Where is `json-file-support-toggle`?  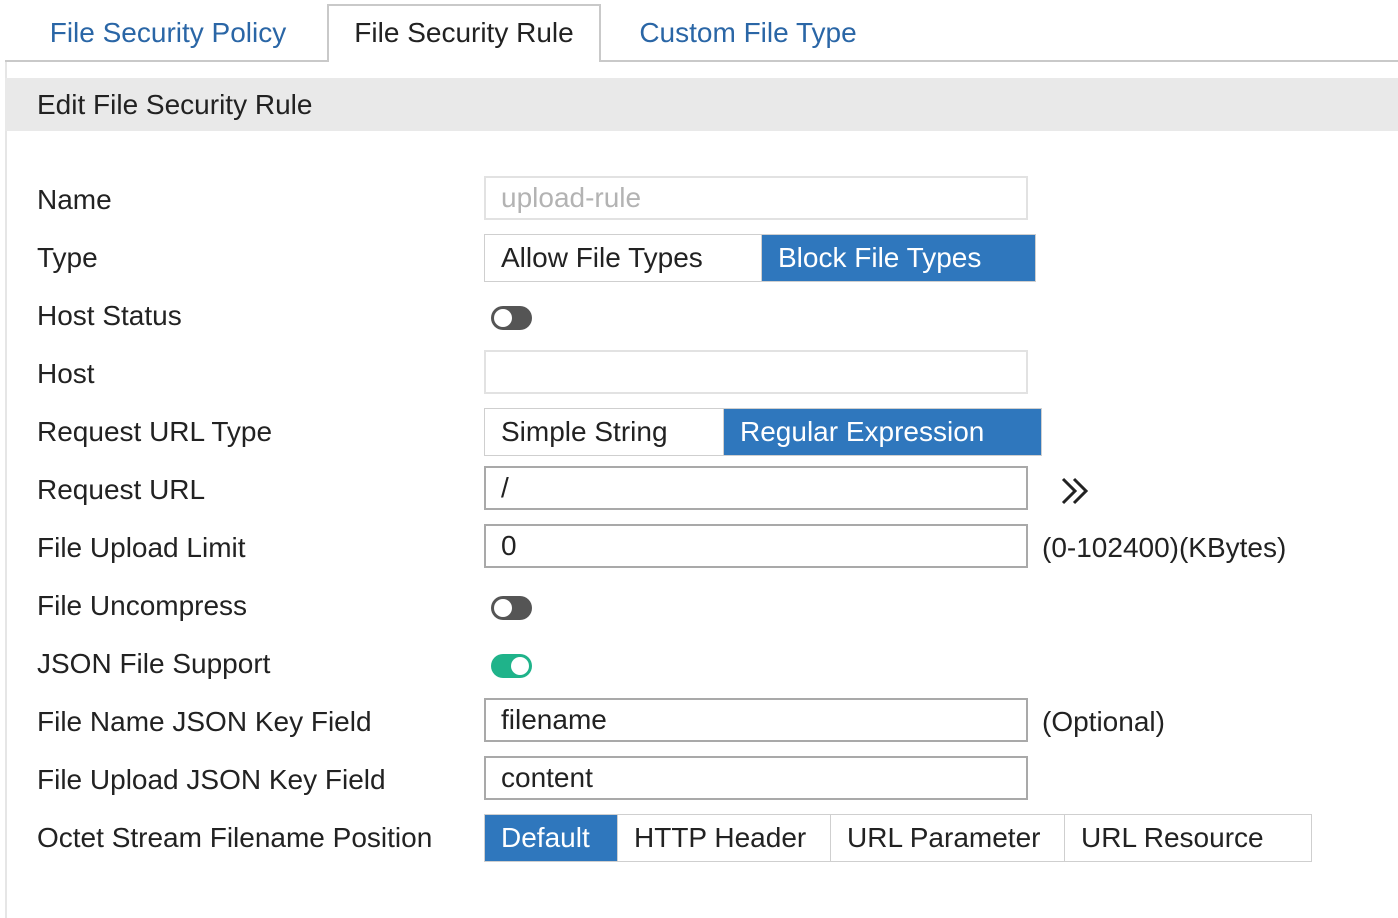 json-file-support-toggle is located at coordinates (511, 666).